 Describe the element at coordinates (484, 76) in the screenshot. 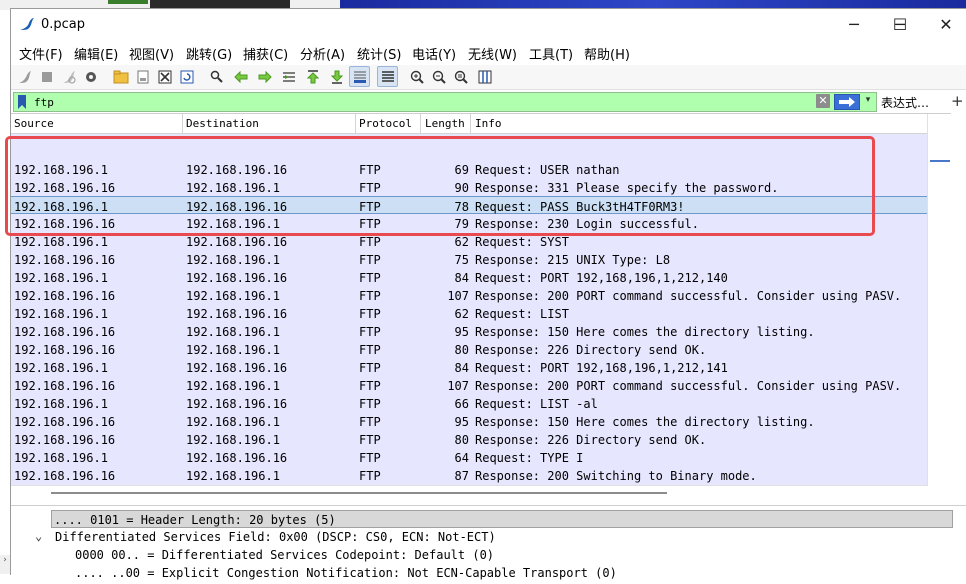

I see `resize-columns-icon` at that location.